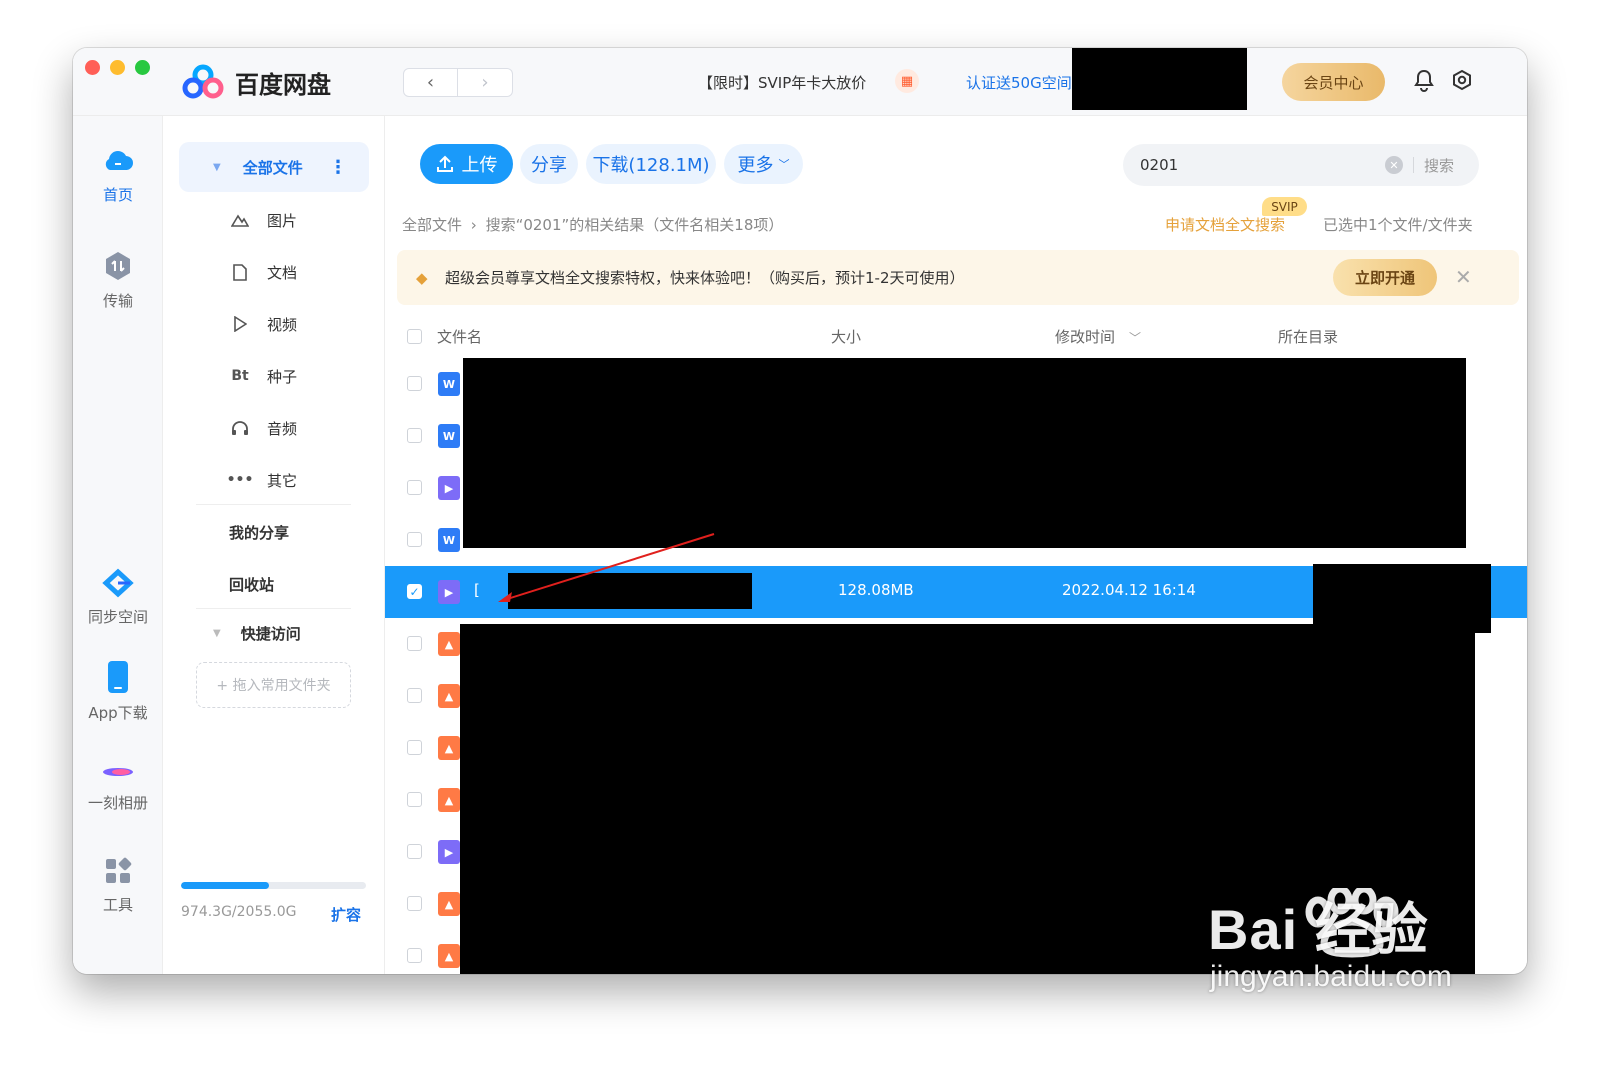 The image size is (1600, 1071). Describe the element at coordinates (117, 803) in the screenshot. I see `rail-label-album: 一刻相册` at that location.